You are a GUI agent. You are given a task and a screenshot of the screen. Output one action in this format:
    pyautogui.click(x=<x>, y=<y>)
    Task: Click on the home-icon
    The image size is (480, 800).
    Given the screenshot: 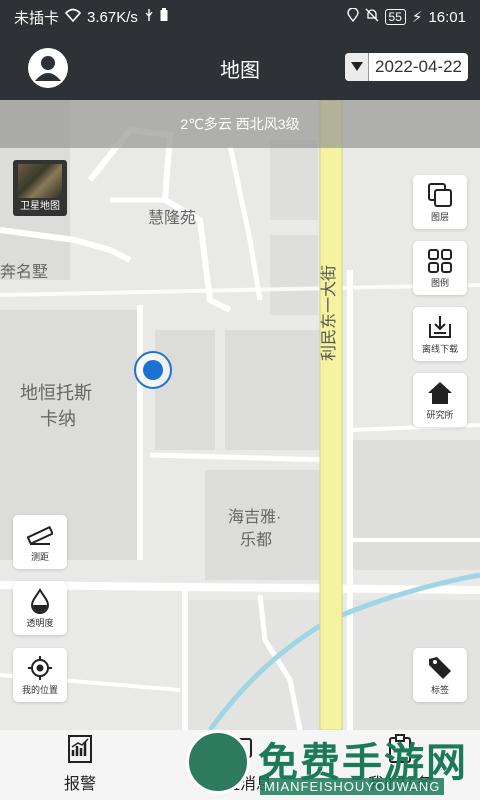 What is the action you would take?
    pyautogui.click(x=440, y=392)
    